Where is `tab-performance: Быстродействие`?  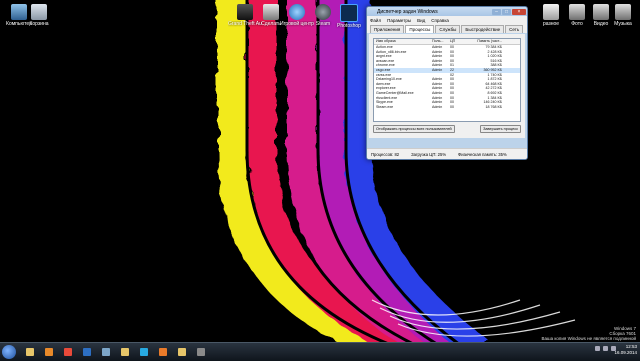
tab-performance: Быстродействие is located at coordinates (483, 29).